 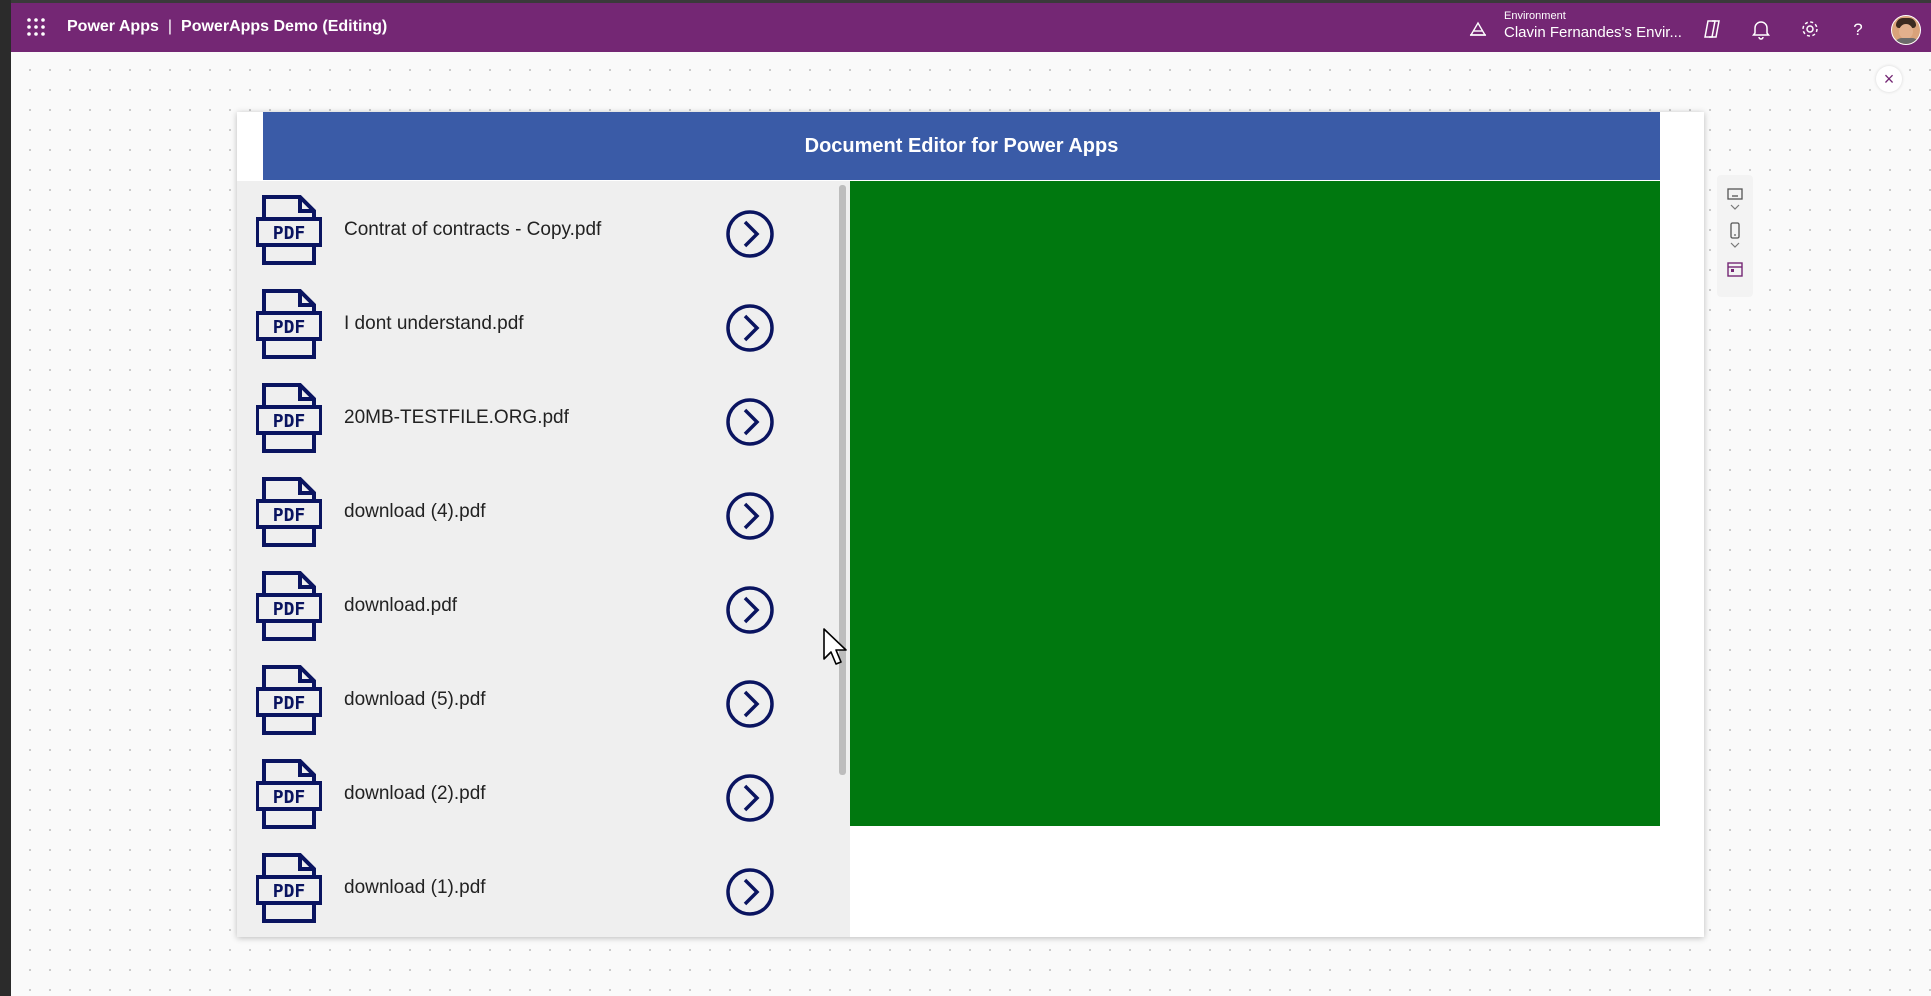 What do you see at coordinates (961, 146) in the screenshot?
I see `app-header: Document Editor for Power Apps` at bounding box center [961, 146].